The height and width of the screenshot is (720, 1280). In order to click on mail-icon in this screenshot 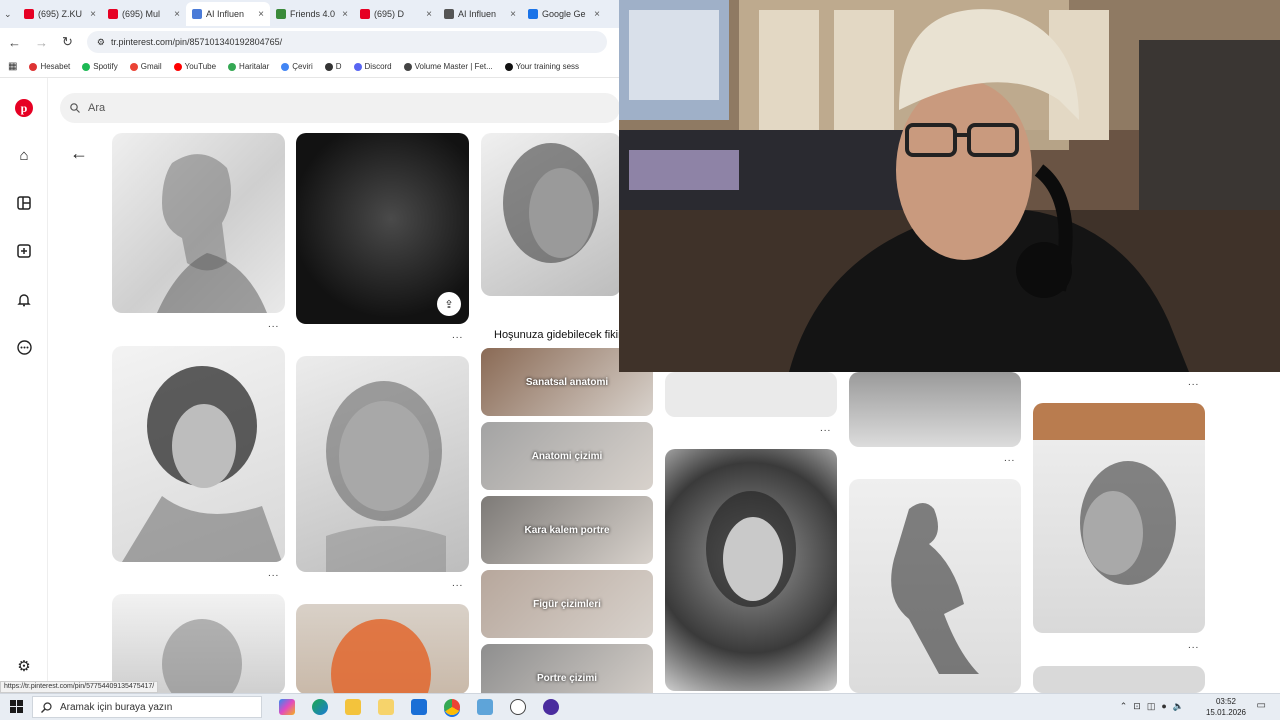, I will do `click(419, 707)`.